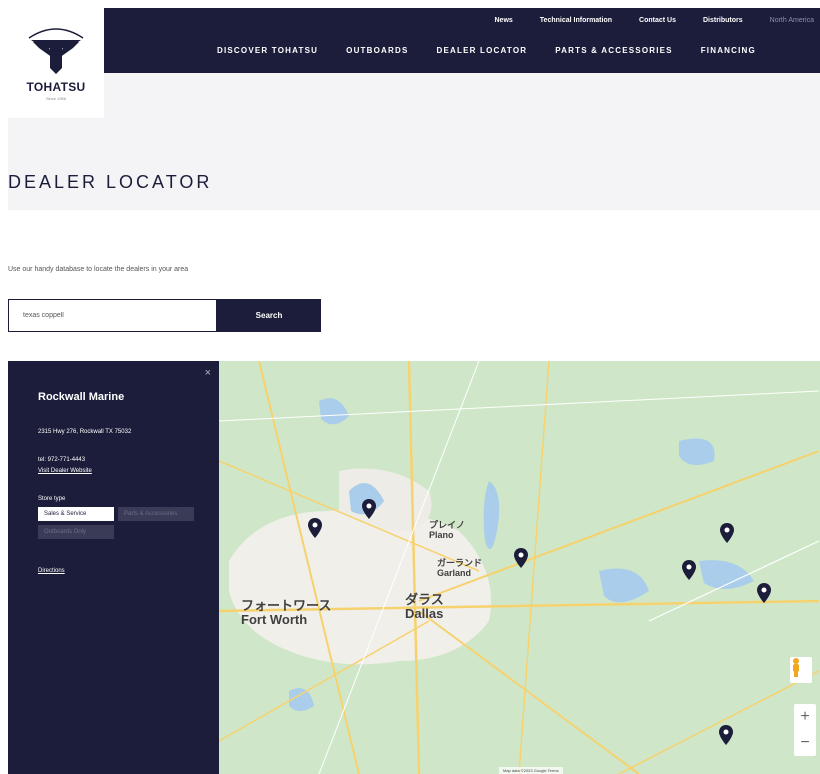  What do you see at coordinates (128, 471) in the screenshot?
I see `dealer-website-link: Visit Dealer Website` at bounding box center [128, 471].